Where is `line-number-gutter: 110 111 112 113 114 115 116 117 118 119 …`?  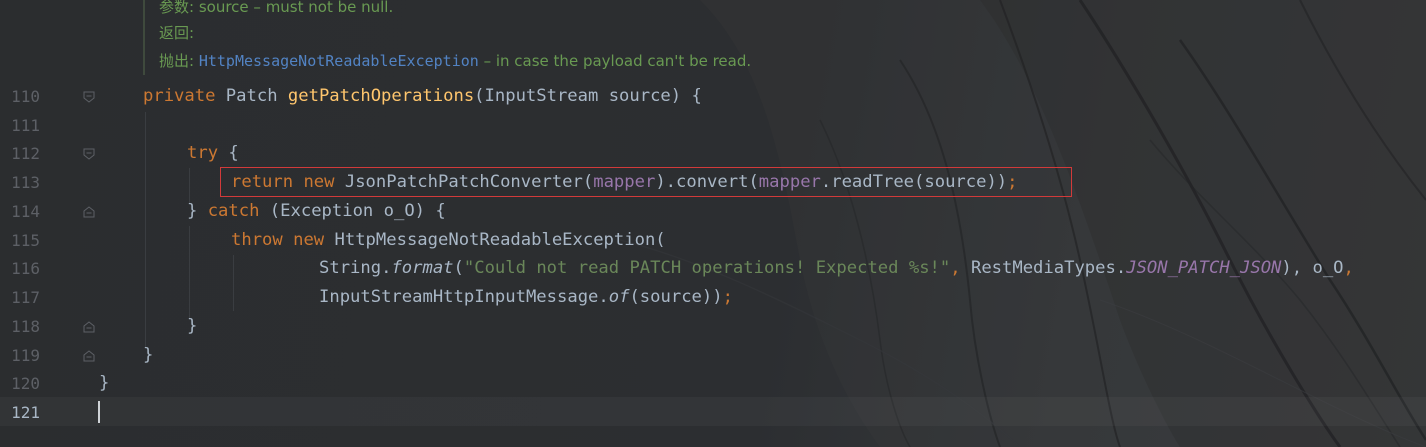
line-number-gutter: 110 111 112 113 114 115 116 117 118 119 … is located at coordinates (50, 223).